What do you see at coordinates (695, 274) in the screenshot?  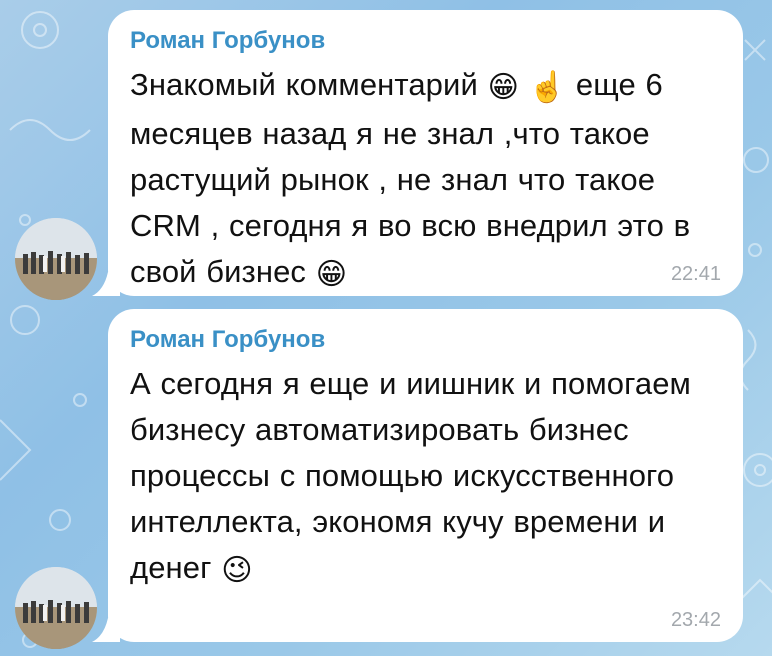 I see `message-time: 22:41` at bounding box center [695, 274].